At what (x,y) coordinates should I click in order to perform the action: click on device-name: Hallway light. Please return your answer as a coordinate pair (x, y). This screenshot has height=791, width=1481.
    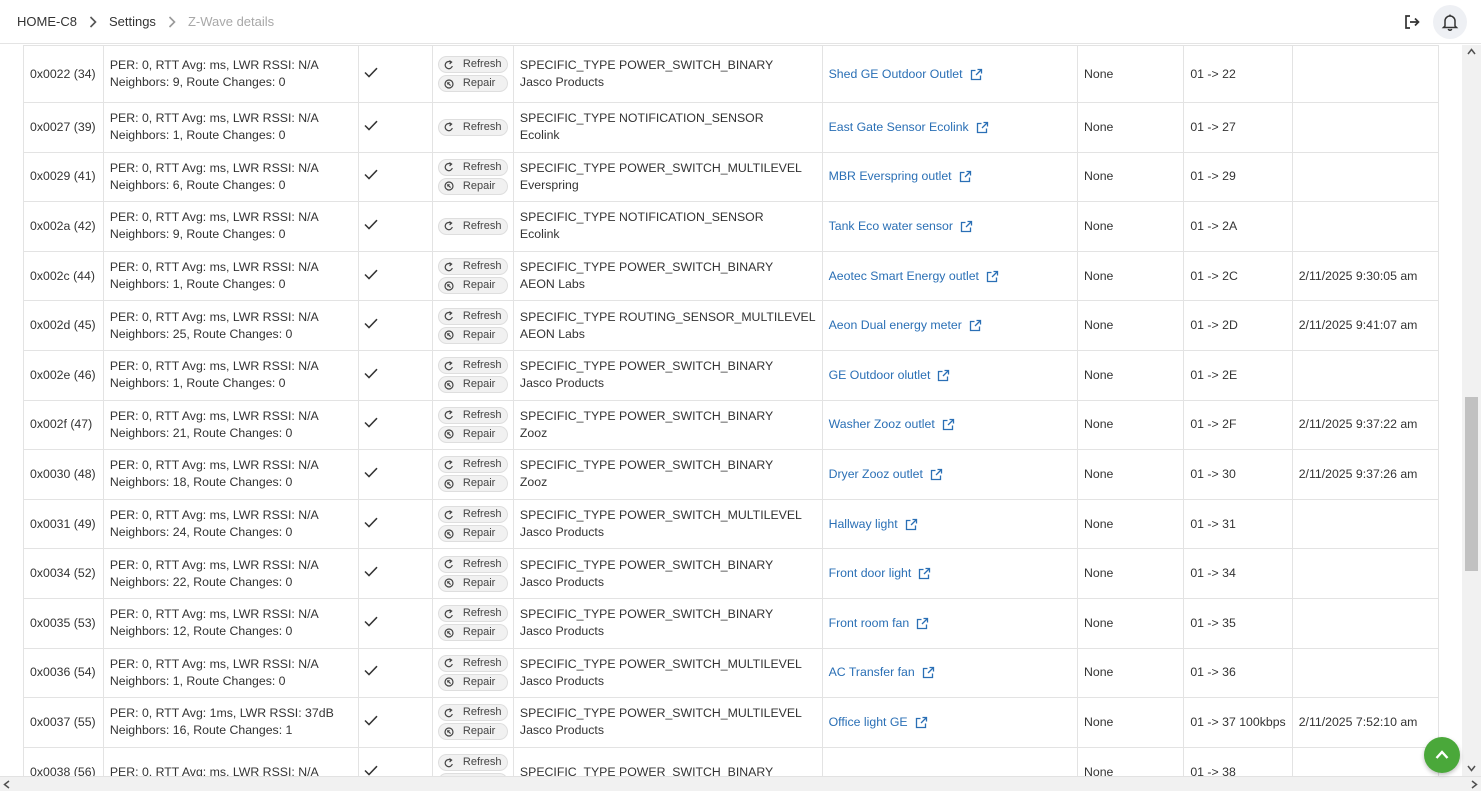
    Looking at the image, I should click on (863, 524).